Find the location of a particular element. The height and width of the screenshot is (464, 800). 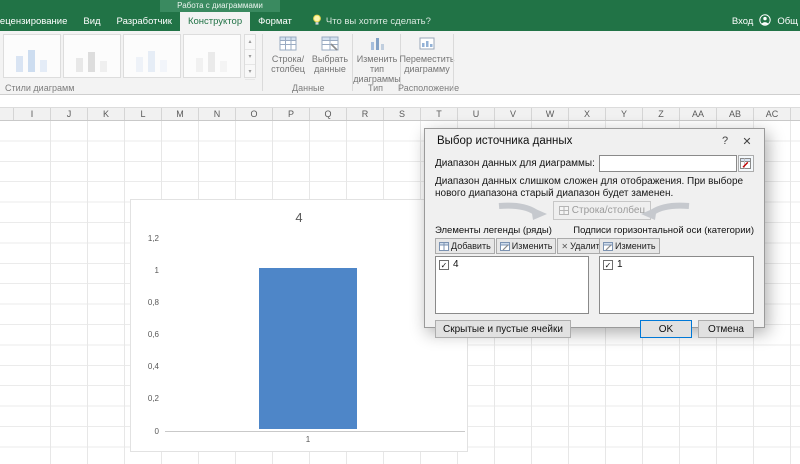

chart-data-range-input is located at coordinates (667, 163).